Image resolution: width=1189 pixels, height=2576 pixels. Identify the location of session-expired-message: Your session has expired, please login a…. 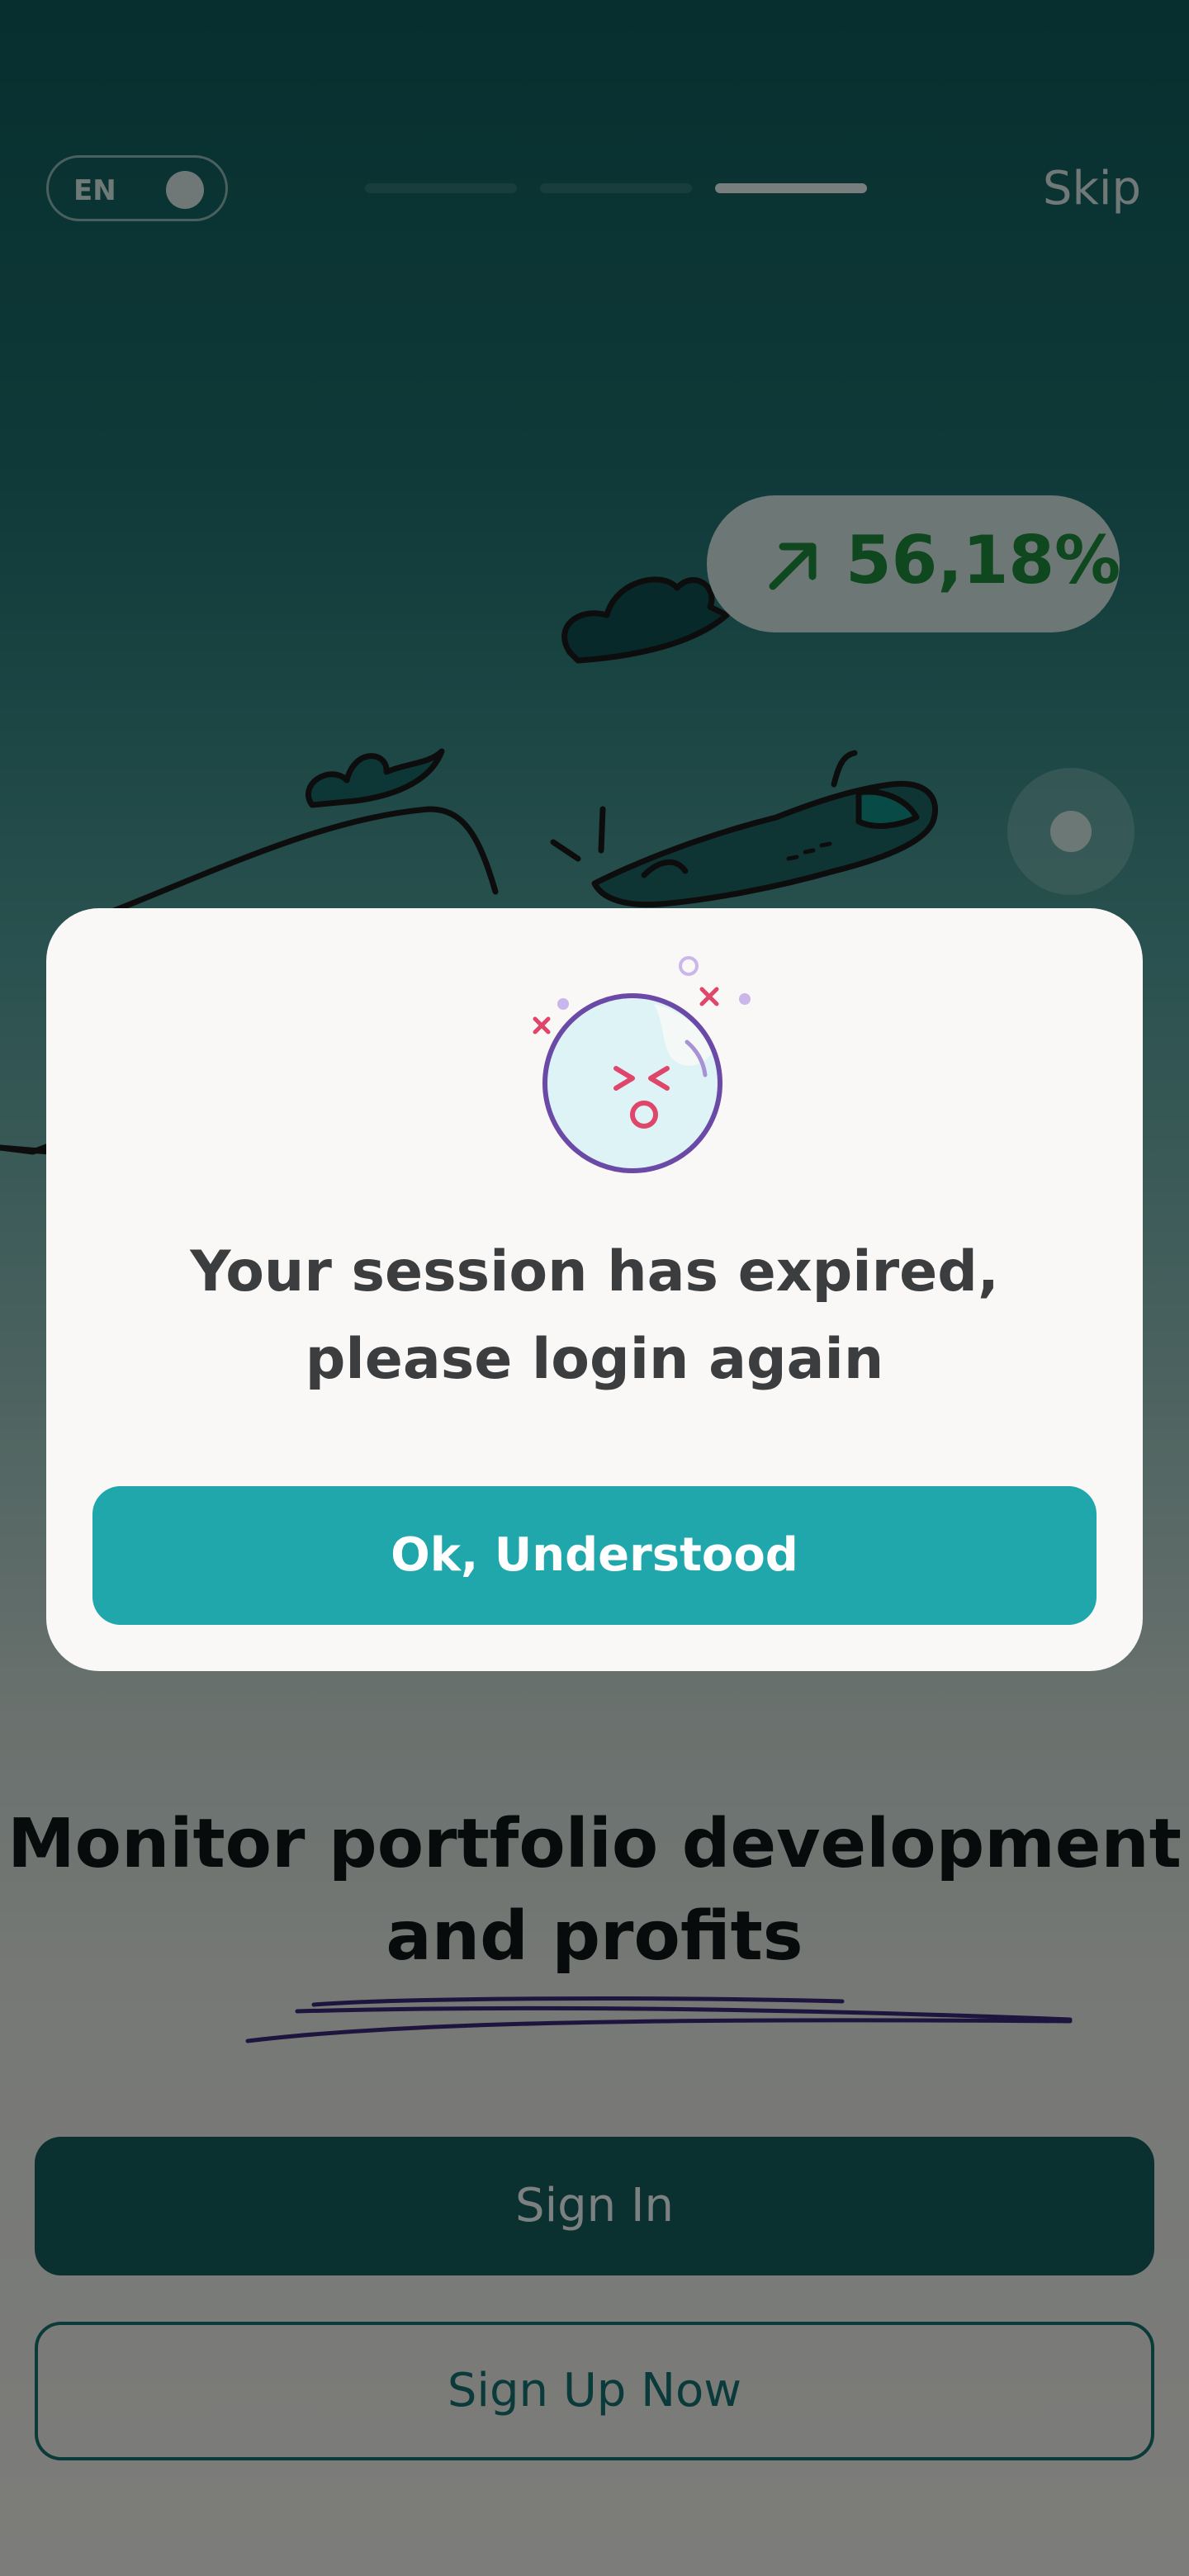
(594, 1315).